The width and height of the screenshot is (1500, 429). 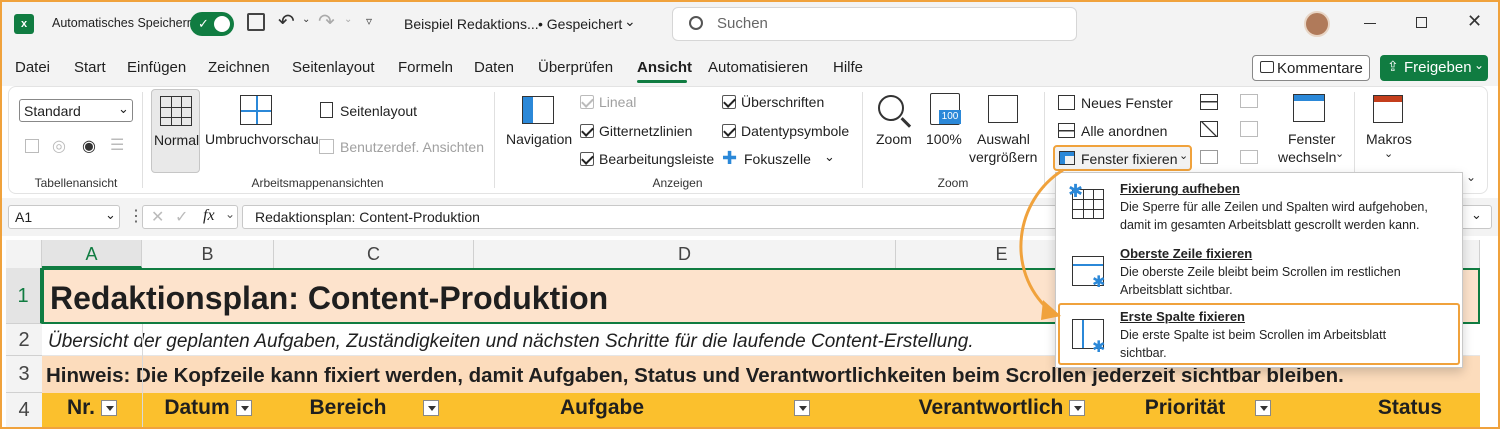 What do you see at coordinates (685, 254) in the screenshot?
I see `column-header-d: D` at bounding box center [685, 254].